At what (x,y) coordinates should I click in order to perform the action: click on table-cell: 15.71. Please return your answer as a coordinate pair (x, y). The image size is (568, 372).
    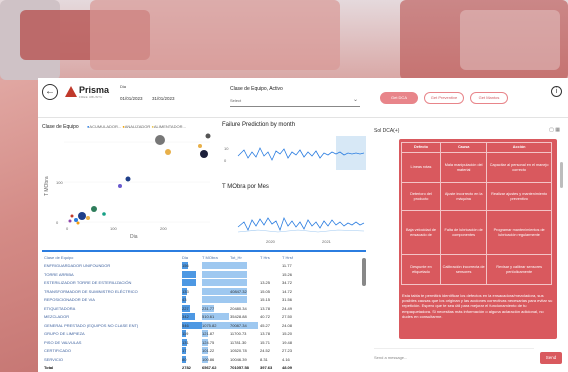
    Looking at the image, I should click on (265, 342).